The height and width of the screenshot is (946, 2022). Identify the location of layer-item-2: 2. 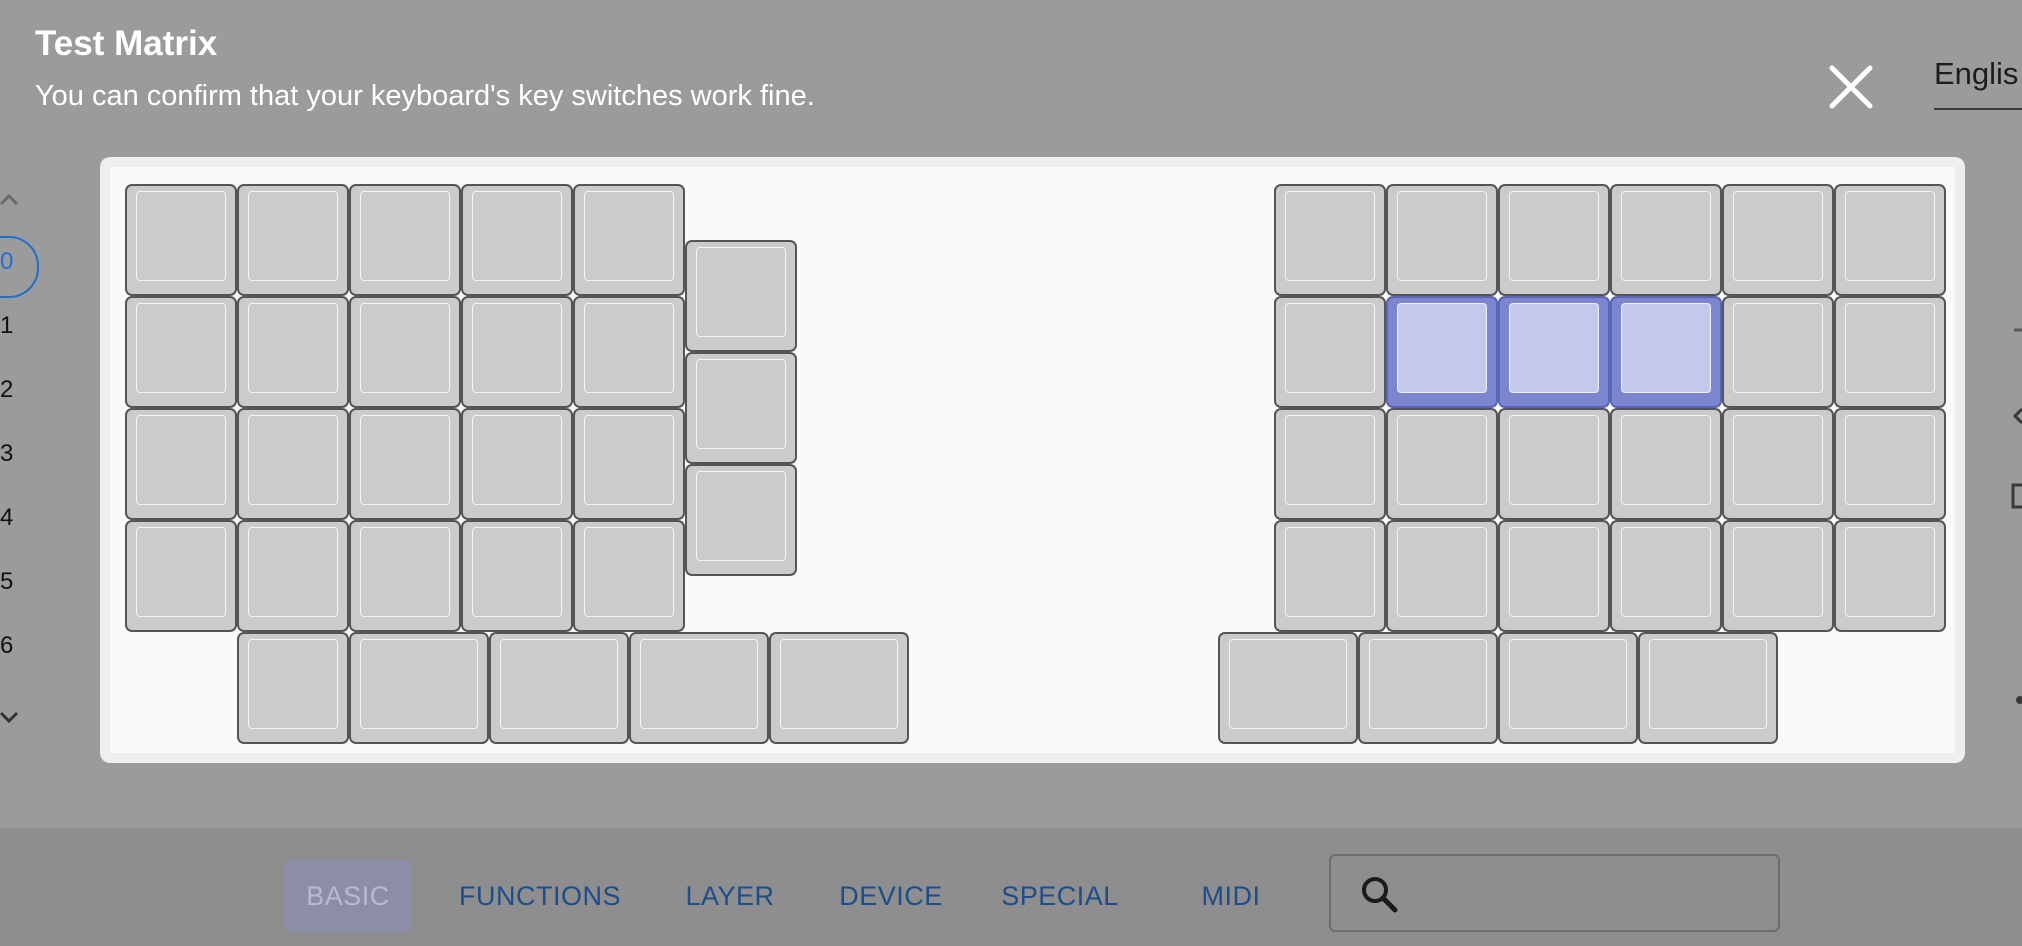
(10, 390).